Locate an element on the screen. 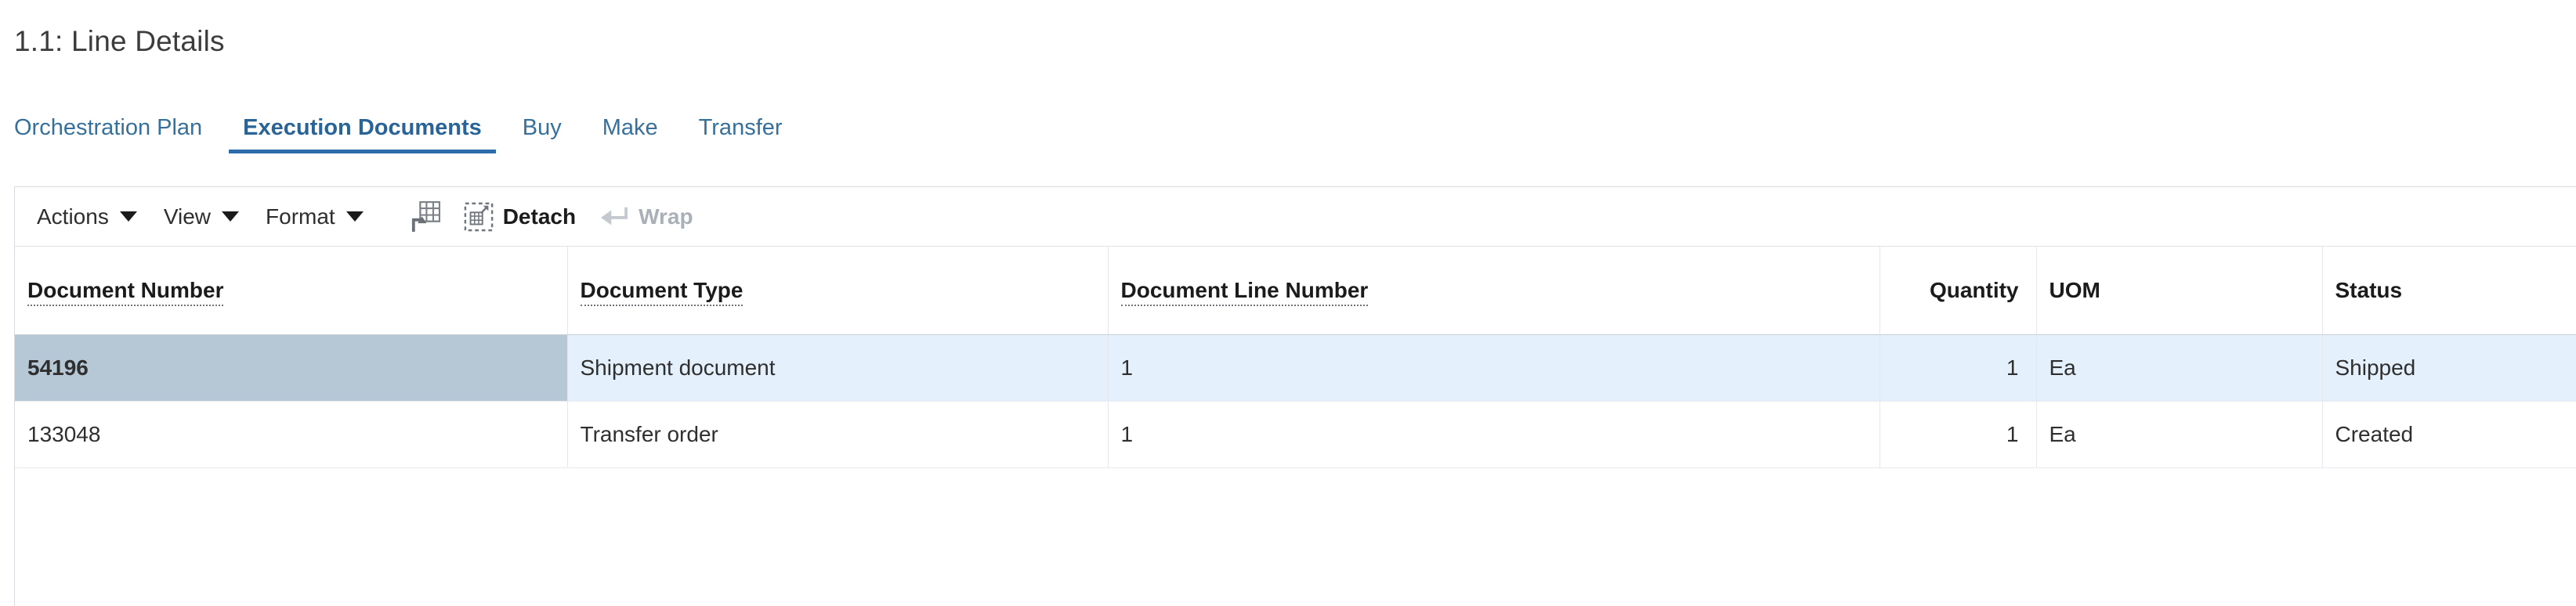  page-title: 1.1: Line Details is located at coordinates (120, 41).